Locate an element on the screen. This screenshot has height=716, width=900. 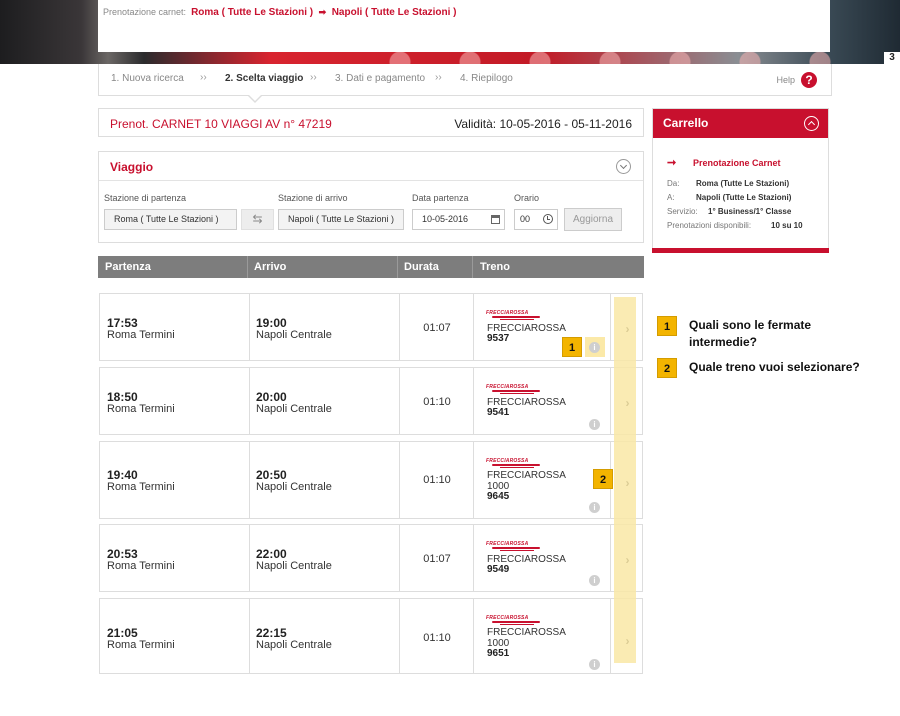
cart-service-value: 1° Business/1° Classe is located at coordinates (750, 211).